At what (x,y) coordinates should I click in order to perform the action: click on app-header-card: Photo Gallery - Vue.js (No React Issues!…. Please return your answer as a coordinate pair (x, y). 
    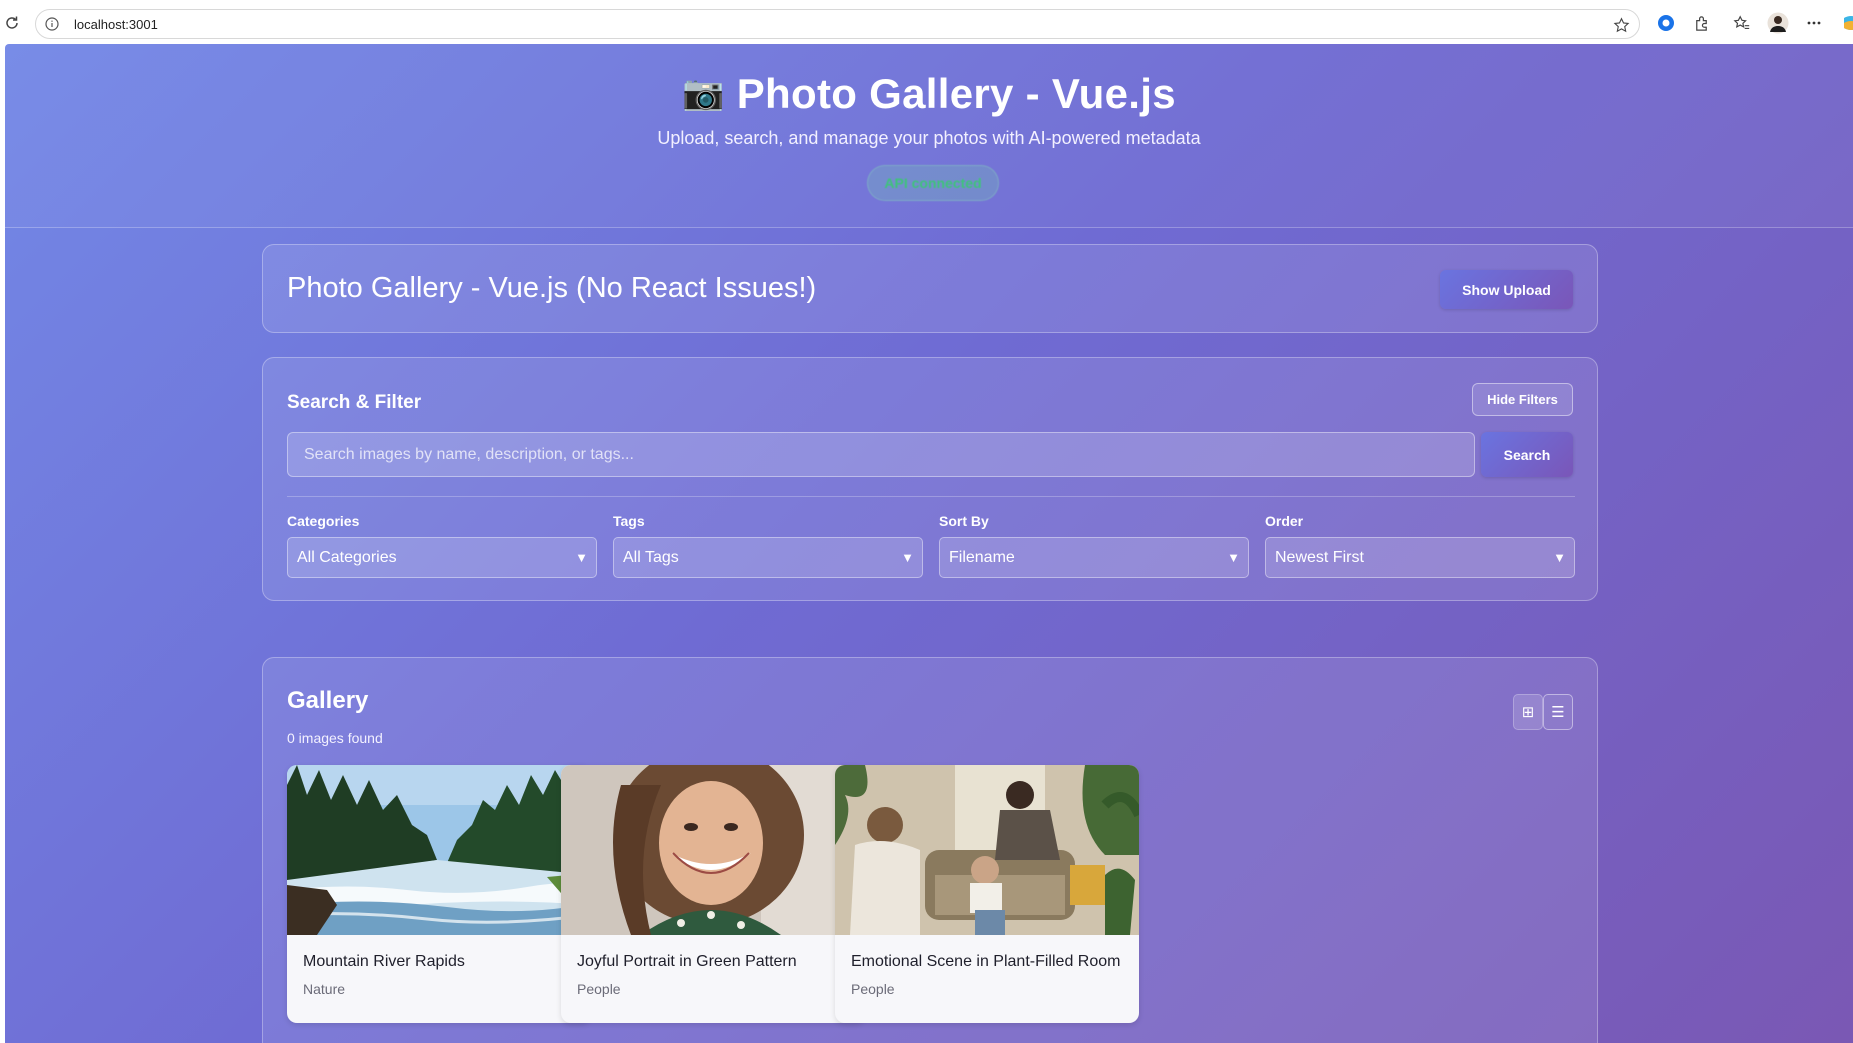
    Looking at the image, I should click on (930, 288).